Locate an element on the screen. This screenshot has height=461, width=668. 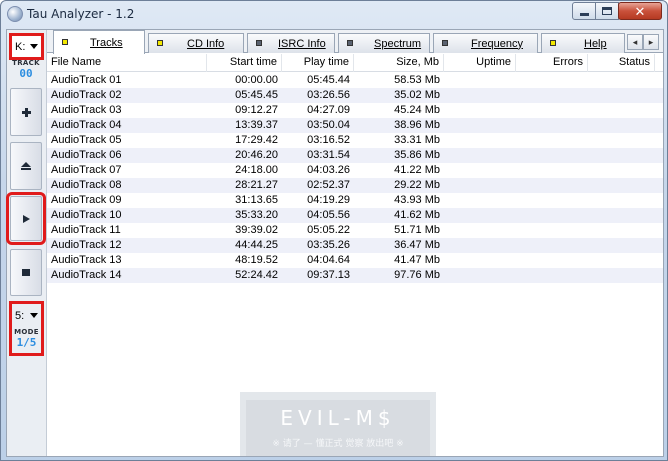
tab-label: Tracks is located at coordinates (106, 42).